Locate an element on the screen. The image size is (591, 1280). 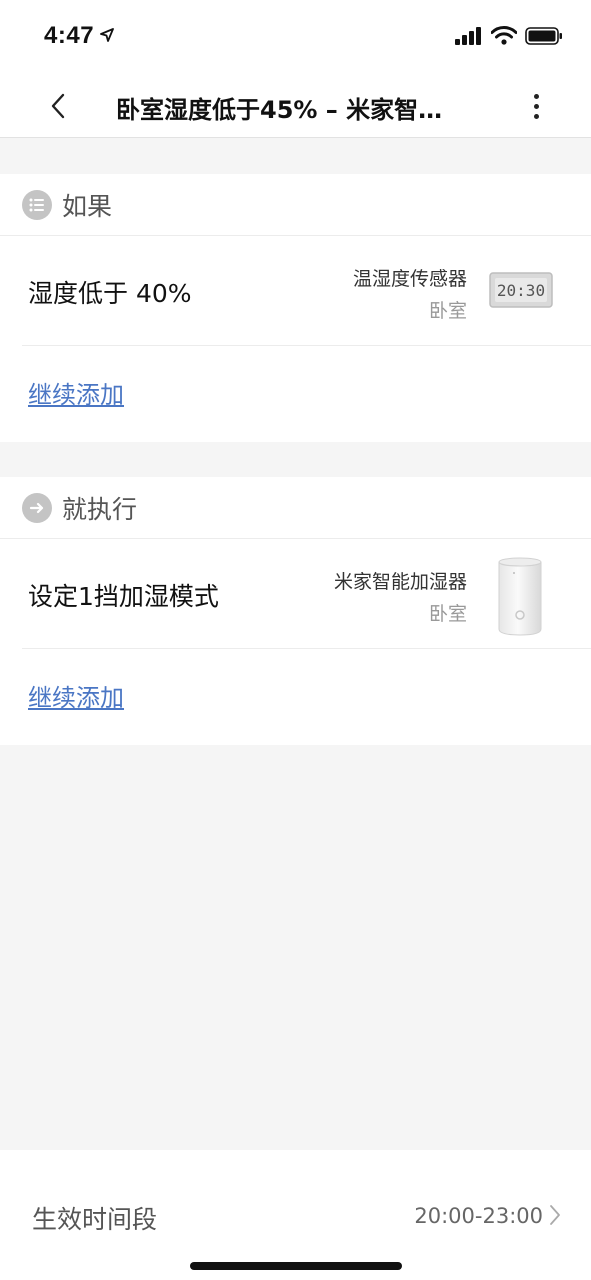
home-indicator is located at coordinates (296, 1266).